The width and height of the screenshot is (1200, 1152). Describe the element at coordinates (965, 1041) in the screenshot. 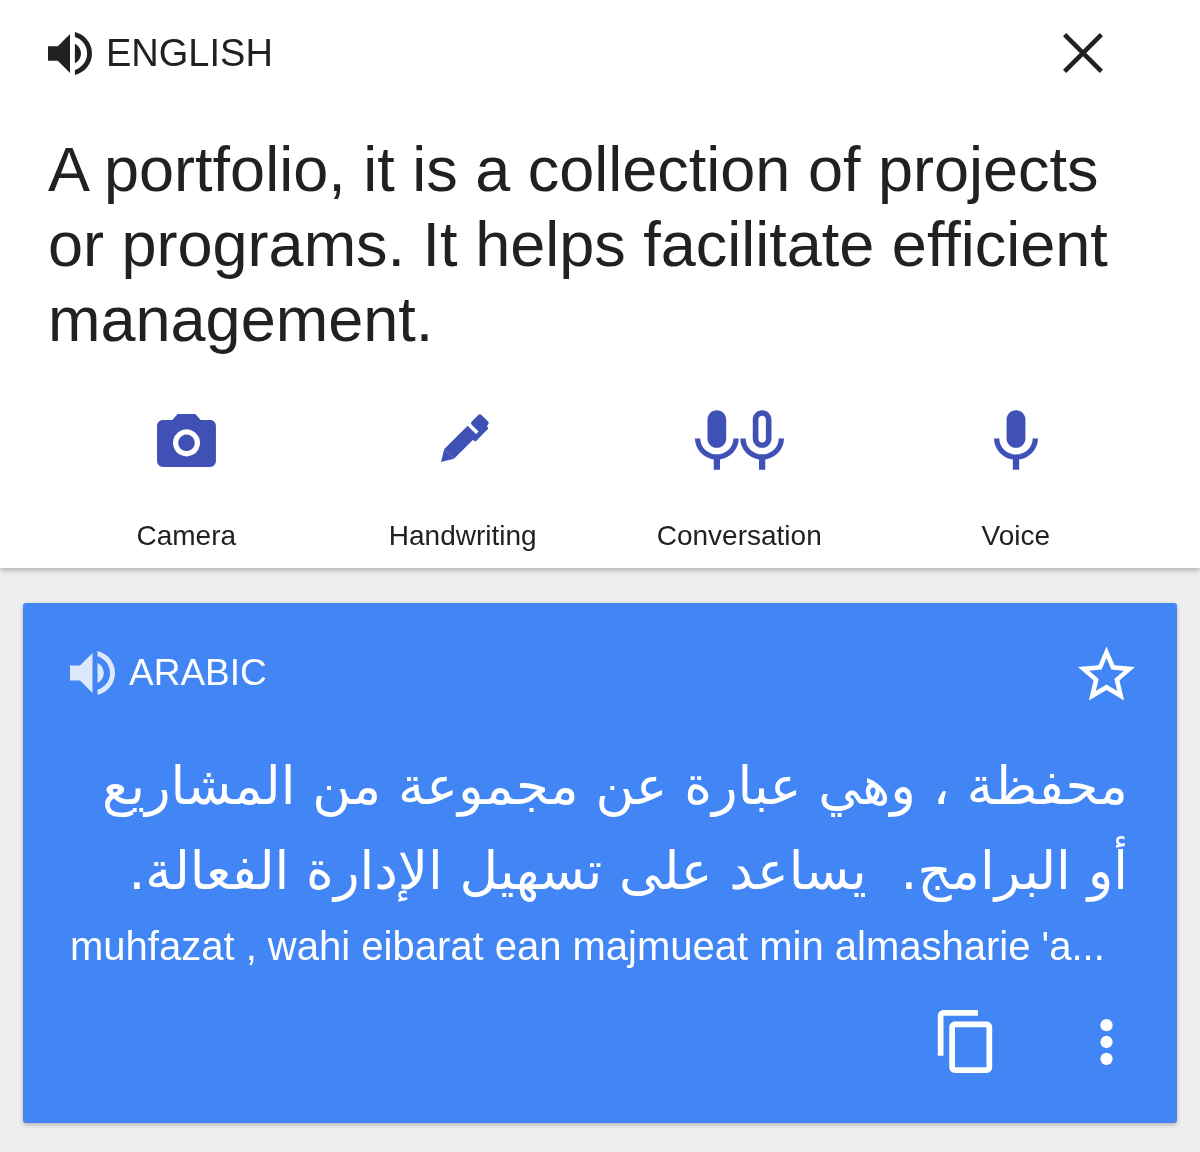

I see `copy-icon` at that location.